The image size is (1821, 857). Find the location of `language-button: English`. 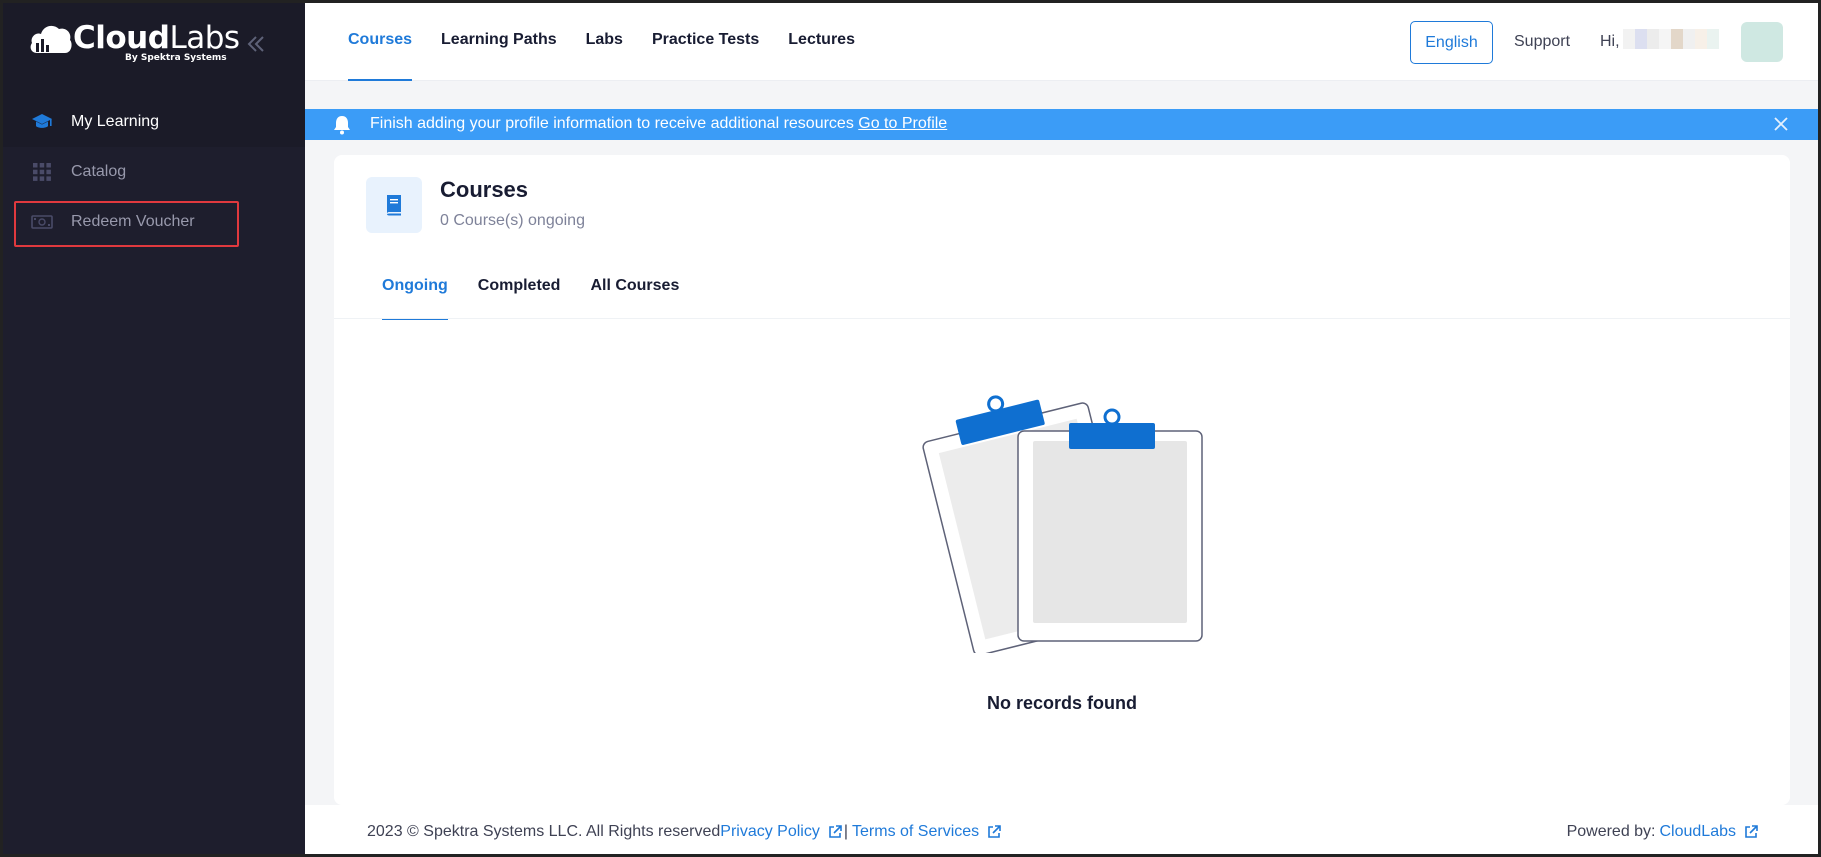

language-button: English is located at coordinates (1451, 42).